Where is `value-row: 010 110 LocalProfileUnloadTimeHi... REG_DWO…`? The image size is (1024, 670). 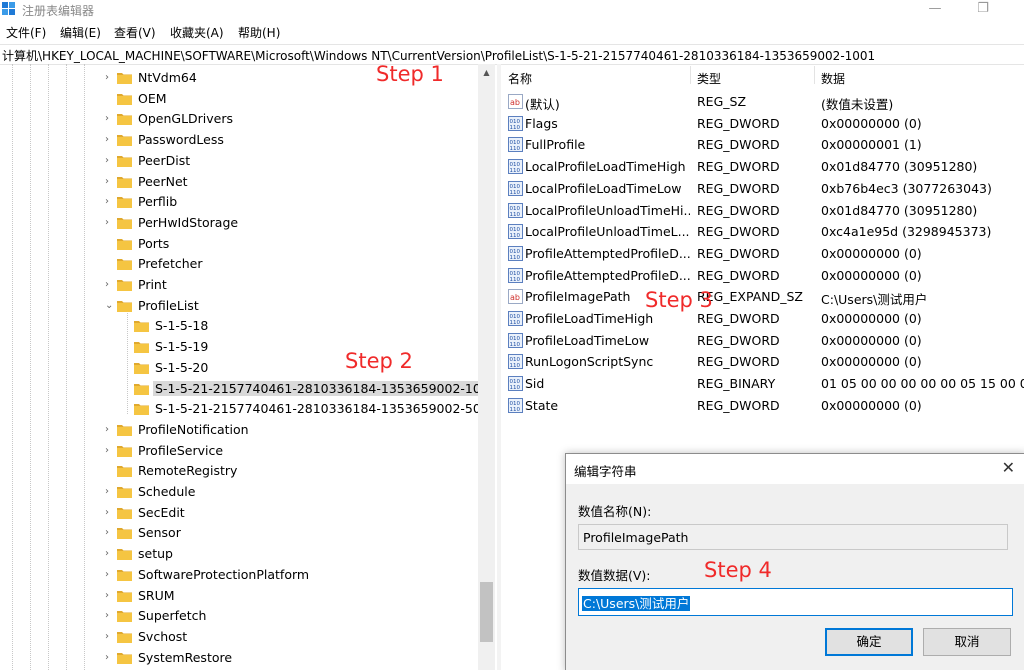
value-row: 010 110 LocalProfileUnloadTimeHi... REG_DWO… is located at coordinates (763, 211).